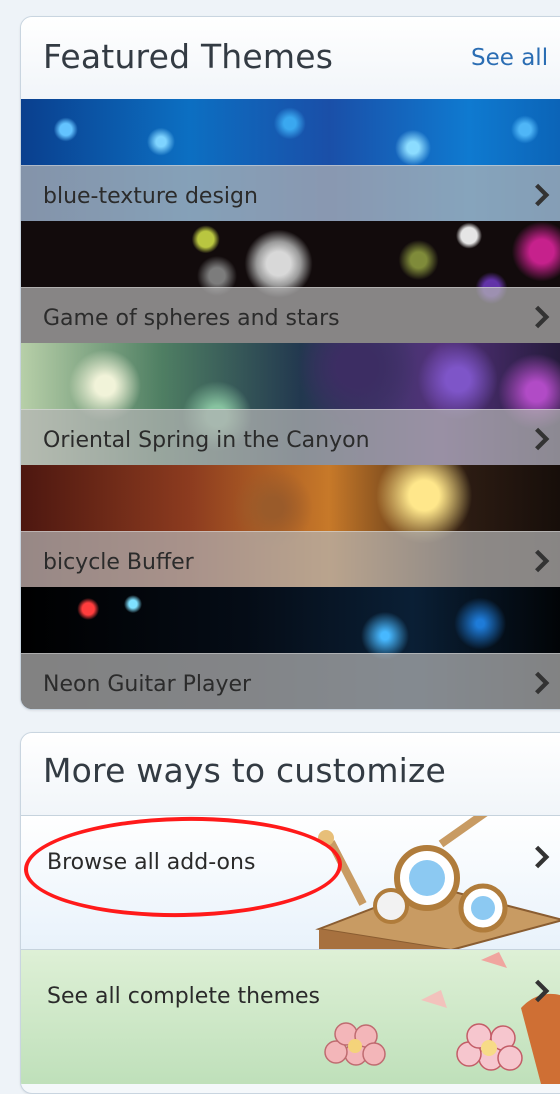 The height and width of the screenshot is (1094, 560). I want to click on theme-name: blue-texture design, so click(150, 196).